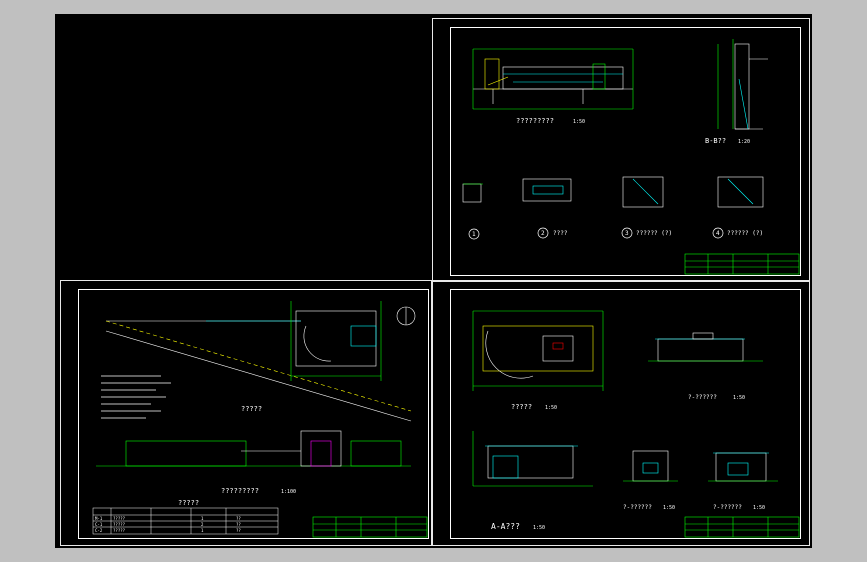  Describe the element at coordinates (613, 192) in the screenshot. I see `detail-drawings` at that location.